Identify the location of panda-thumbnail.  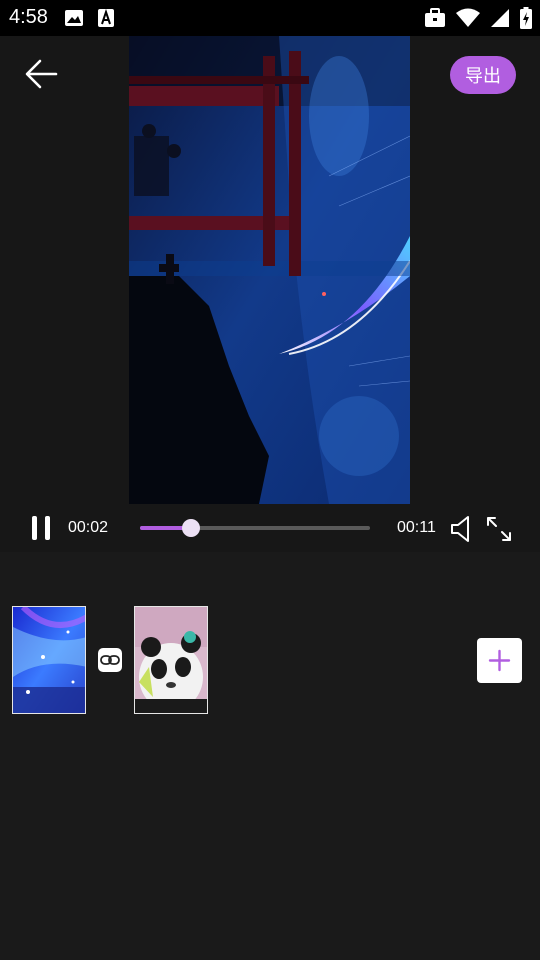
(171, 660).